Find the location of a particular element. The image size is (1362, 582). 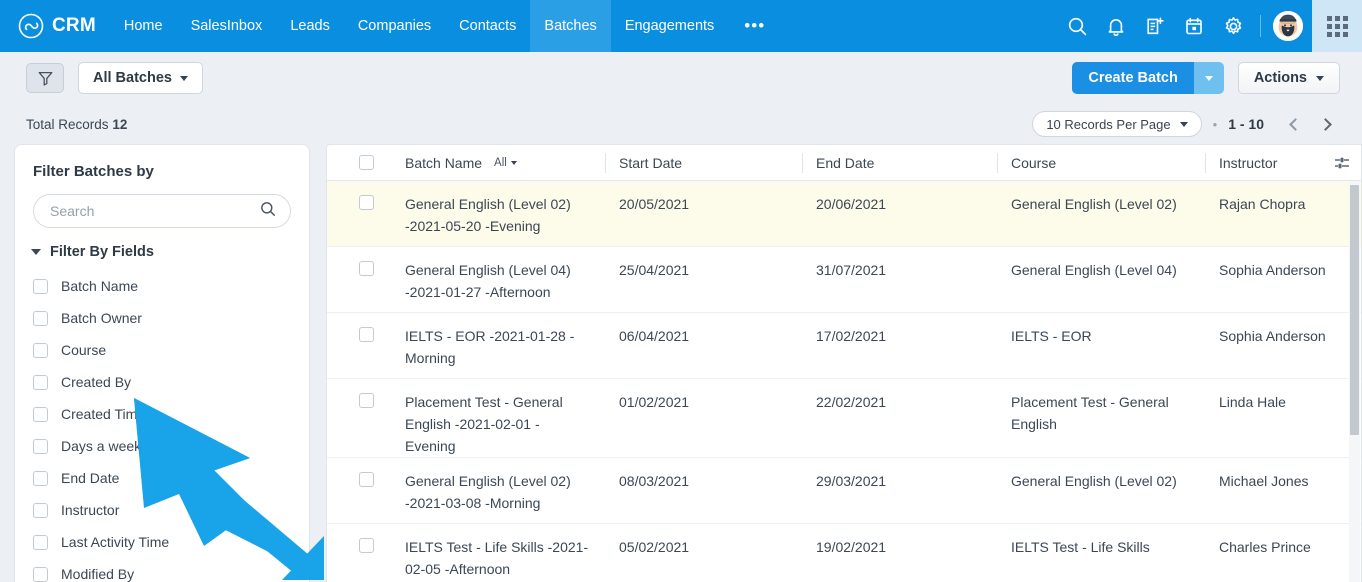

nav-item-batches: Batches is located at coordinates (570, 26).